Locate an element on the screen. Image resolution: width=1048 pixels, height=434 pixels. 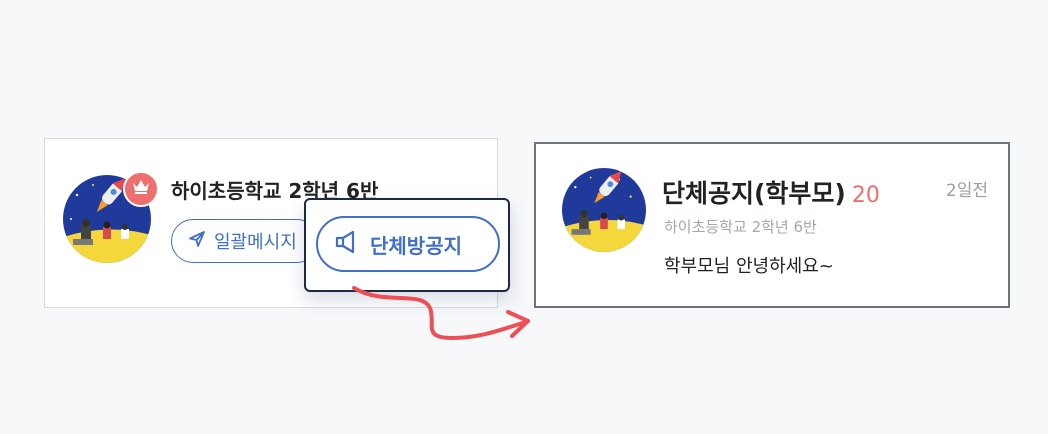
bulk-message-button: 일괄메시지 is located at coordinates (245, 241).